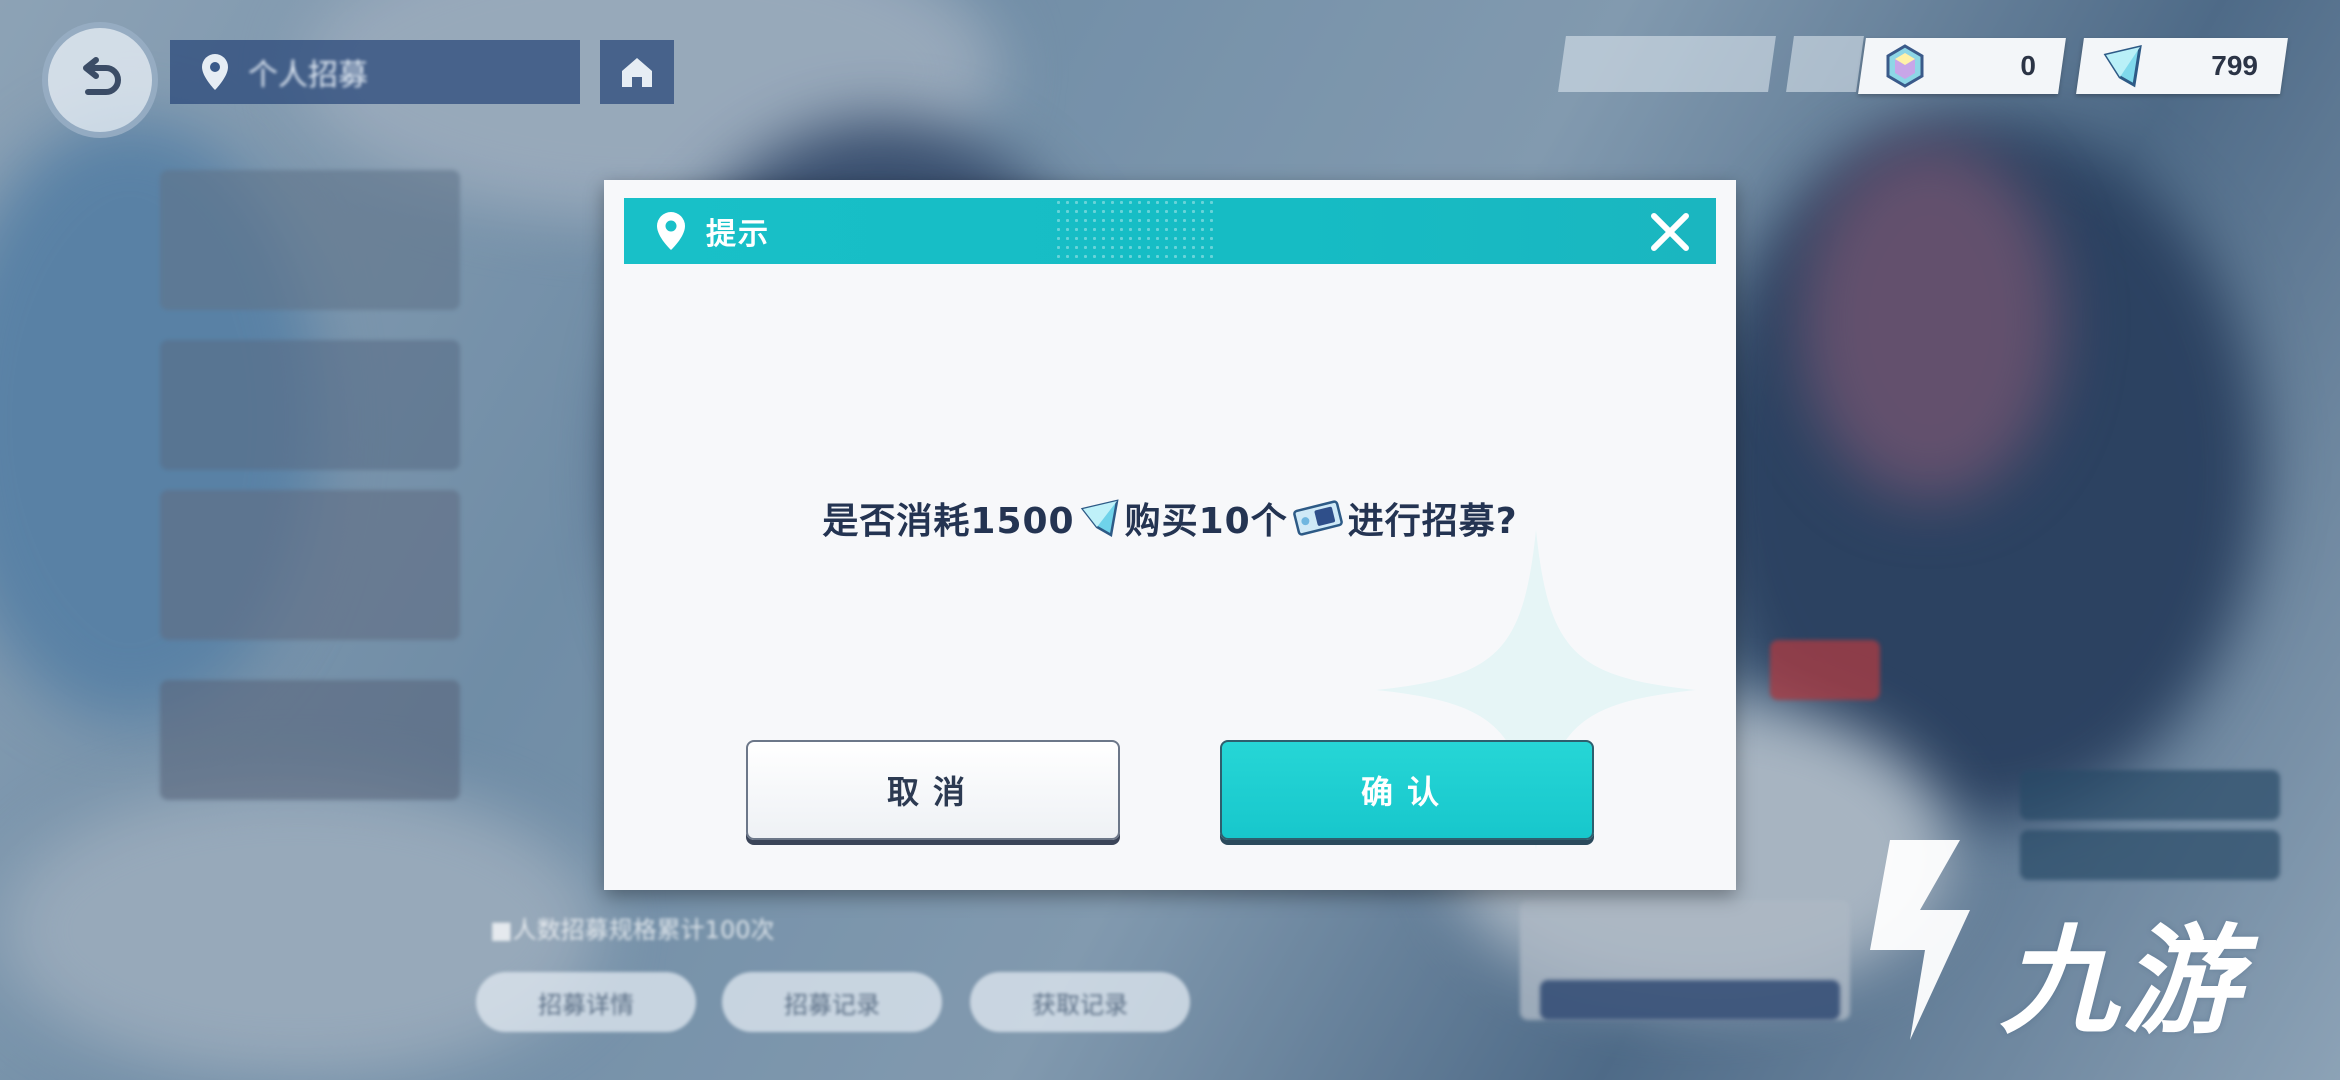 The height and width of the screenshot is (1080, 2340). I want to click on currency-value: 799, so click(2234, 65).